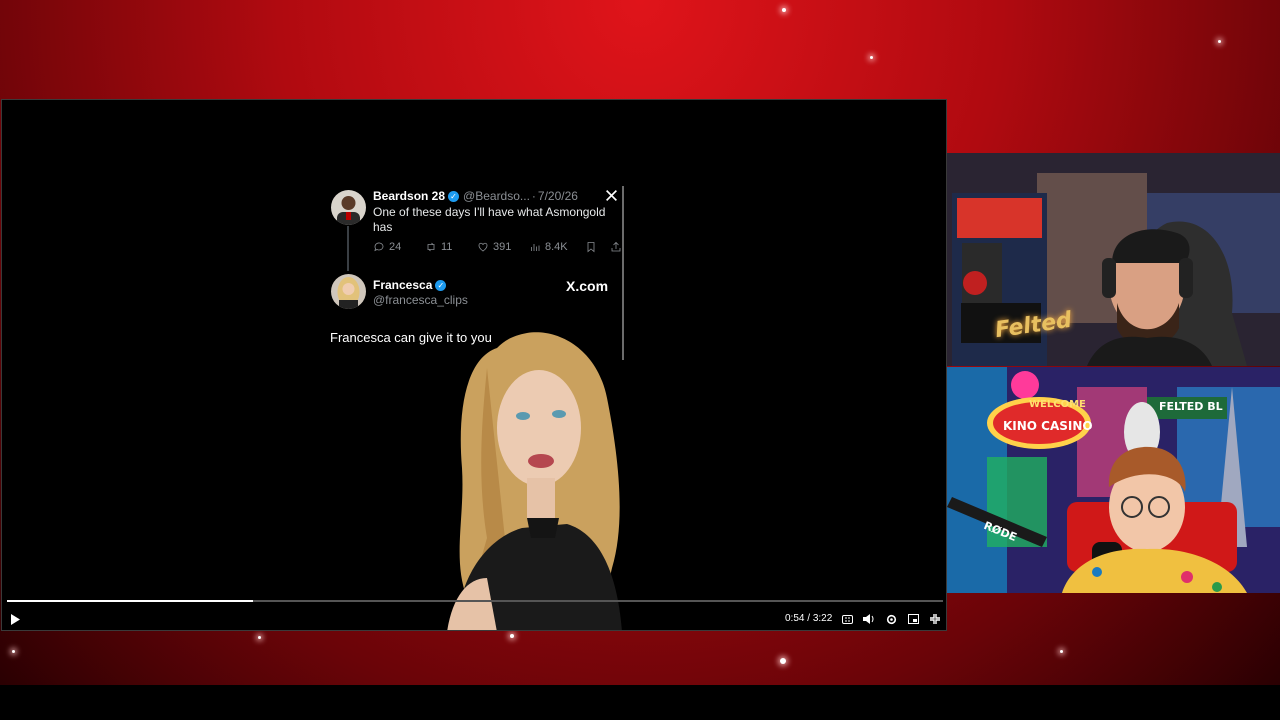 Image resolution: width=1280 pixels, height=720 pixels. What do you see at coordinates (348, 248) in the screenshot?
I see `thread-line` at bounding box center [348, 248].